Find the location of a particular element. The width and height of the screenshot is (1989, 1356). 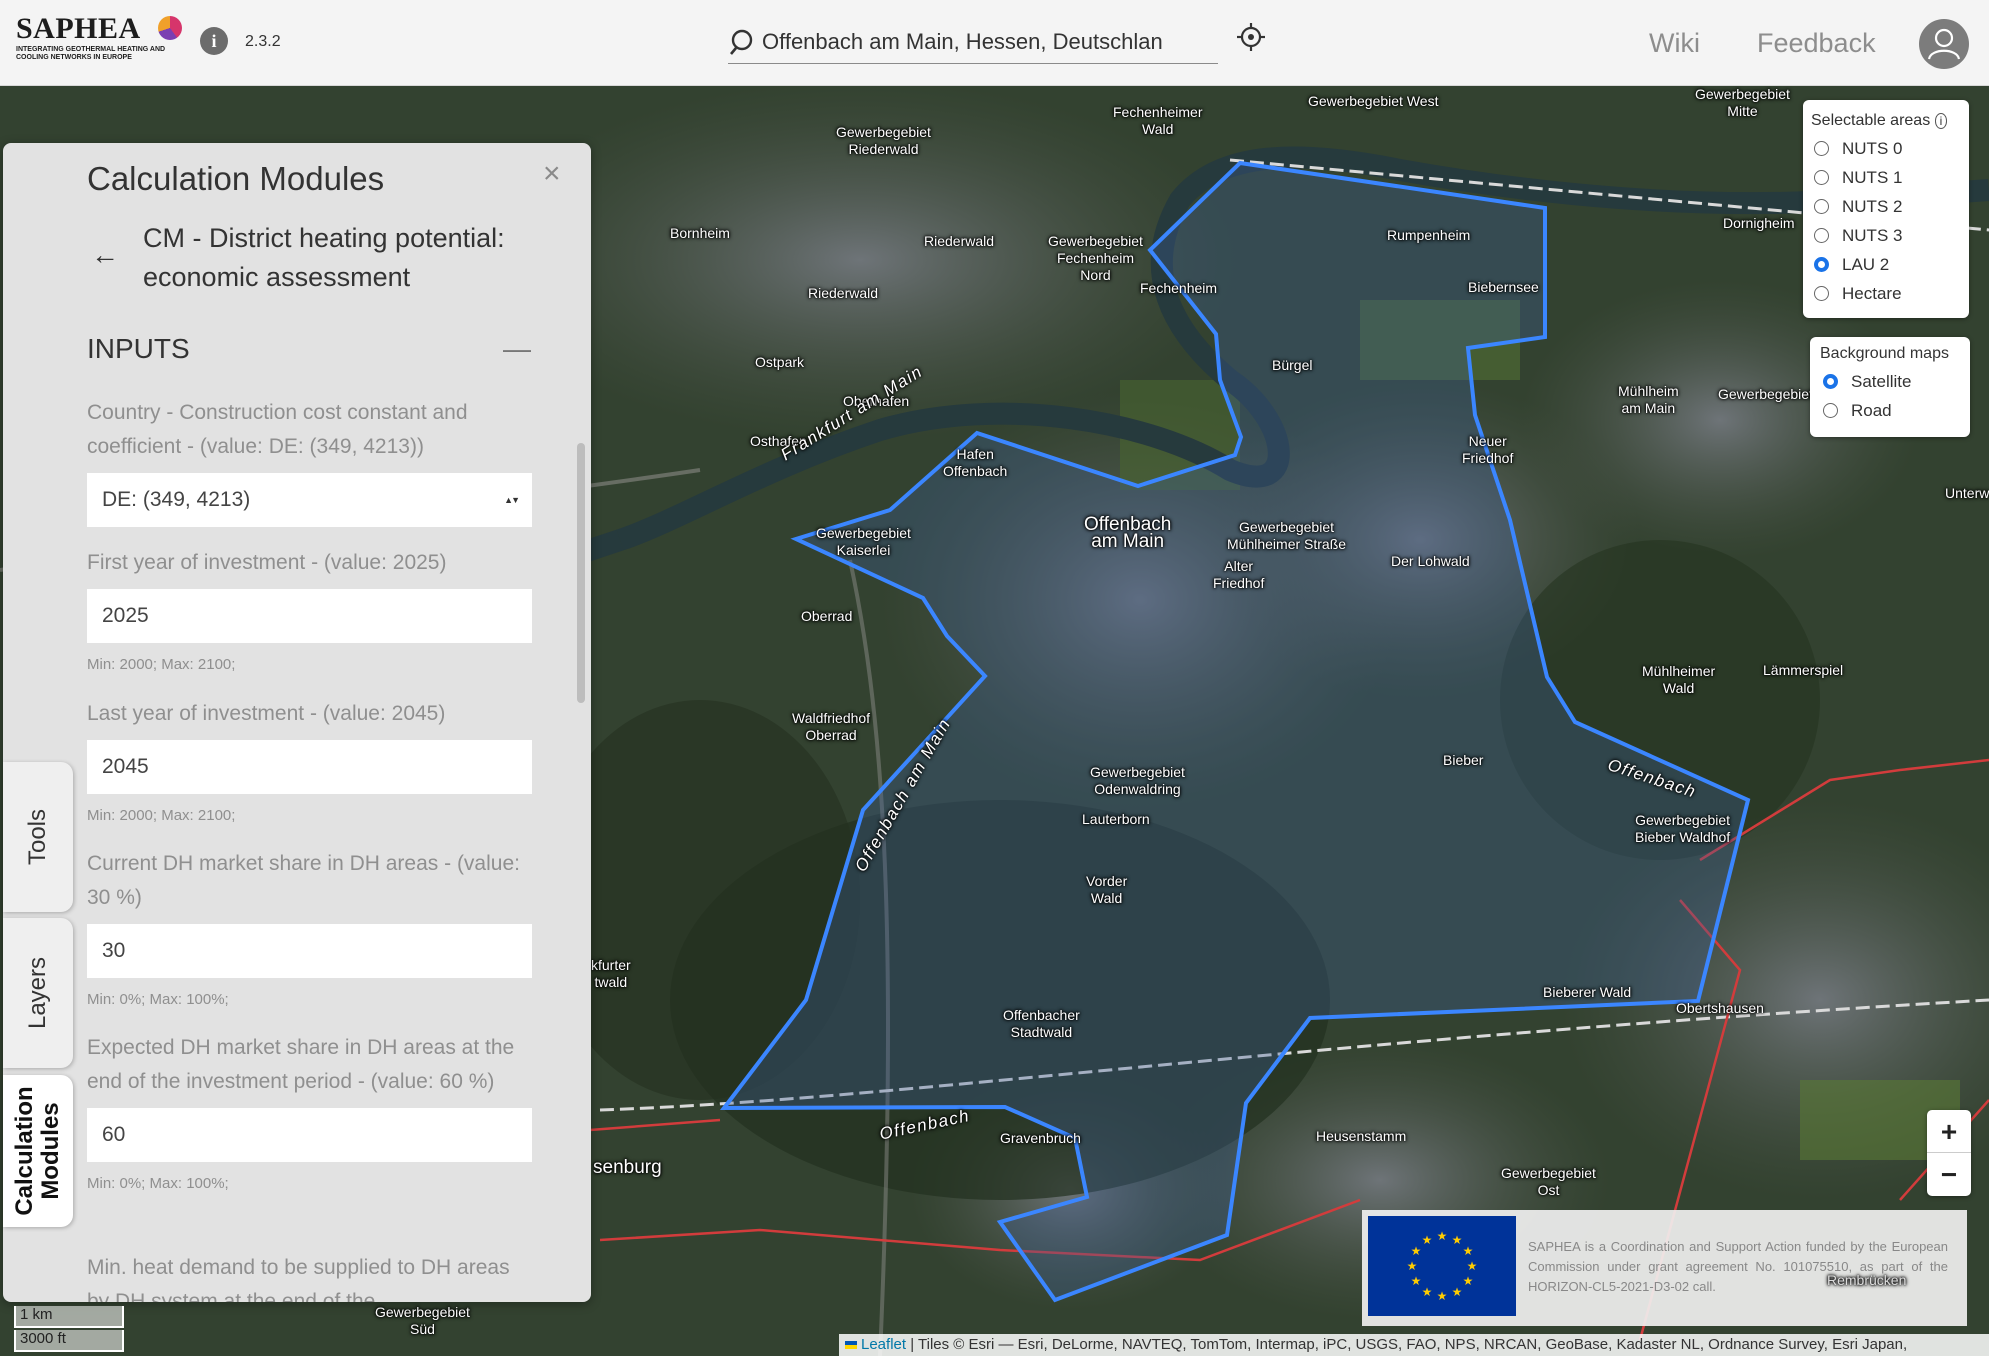

tab-tools: Tools is located at coordinates (38, 837).